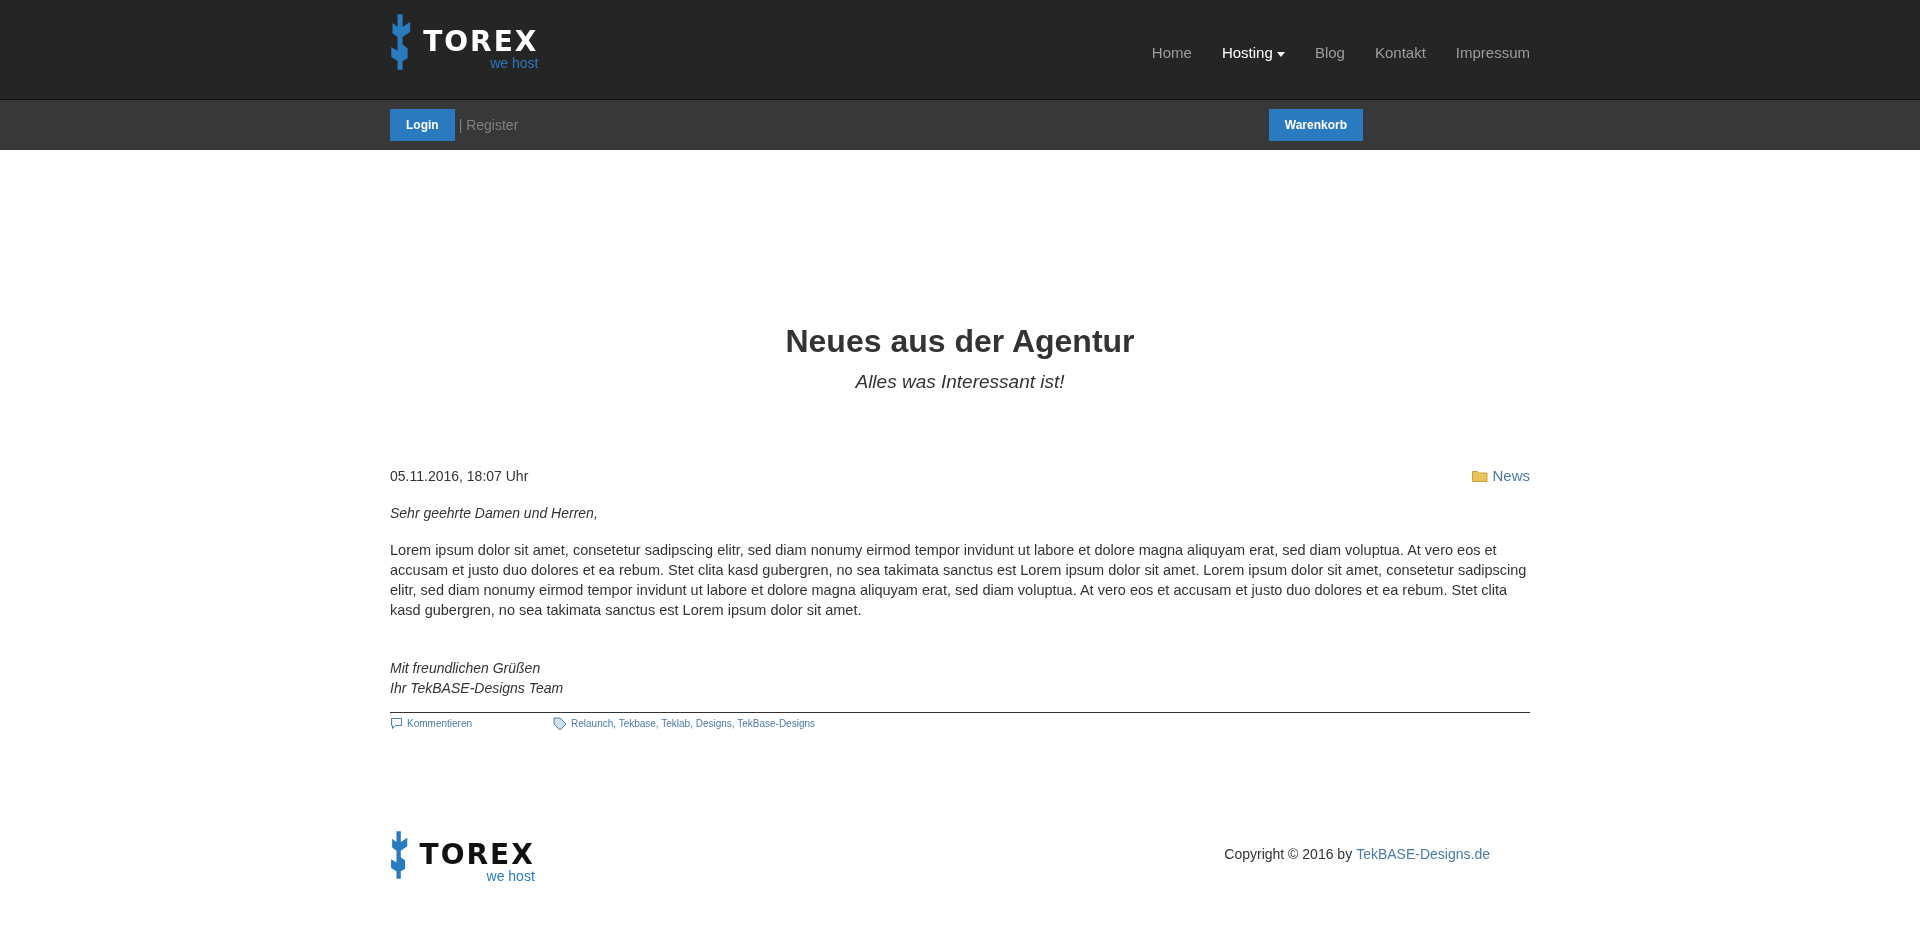 This screenshot has height=941, width=1920. I want to click on tags-link: Relaunch, Tekbase, Teklab, Designs, TekBase-Designs, so click(693, 724).